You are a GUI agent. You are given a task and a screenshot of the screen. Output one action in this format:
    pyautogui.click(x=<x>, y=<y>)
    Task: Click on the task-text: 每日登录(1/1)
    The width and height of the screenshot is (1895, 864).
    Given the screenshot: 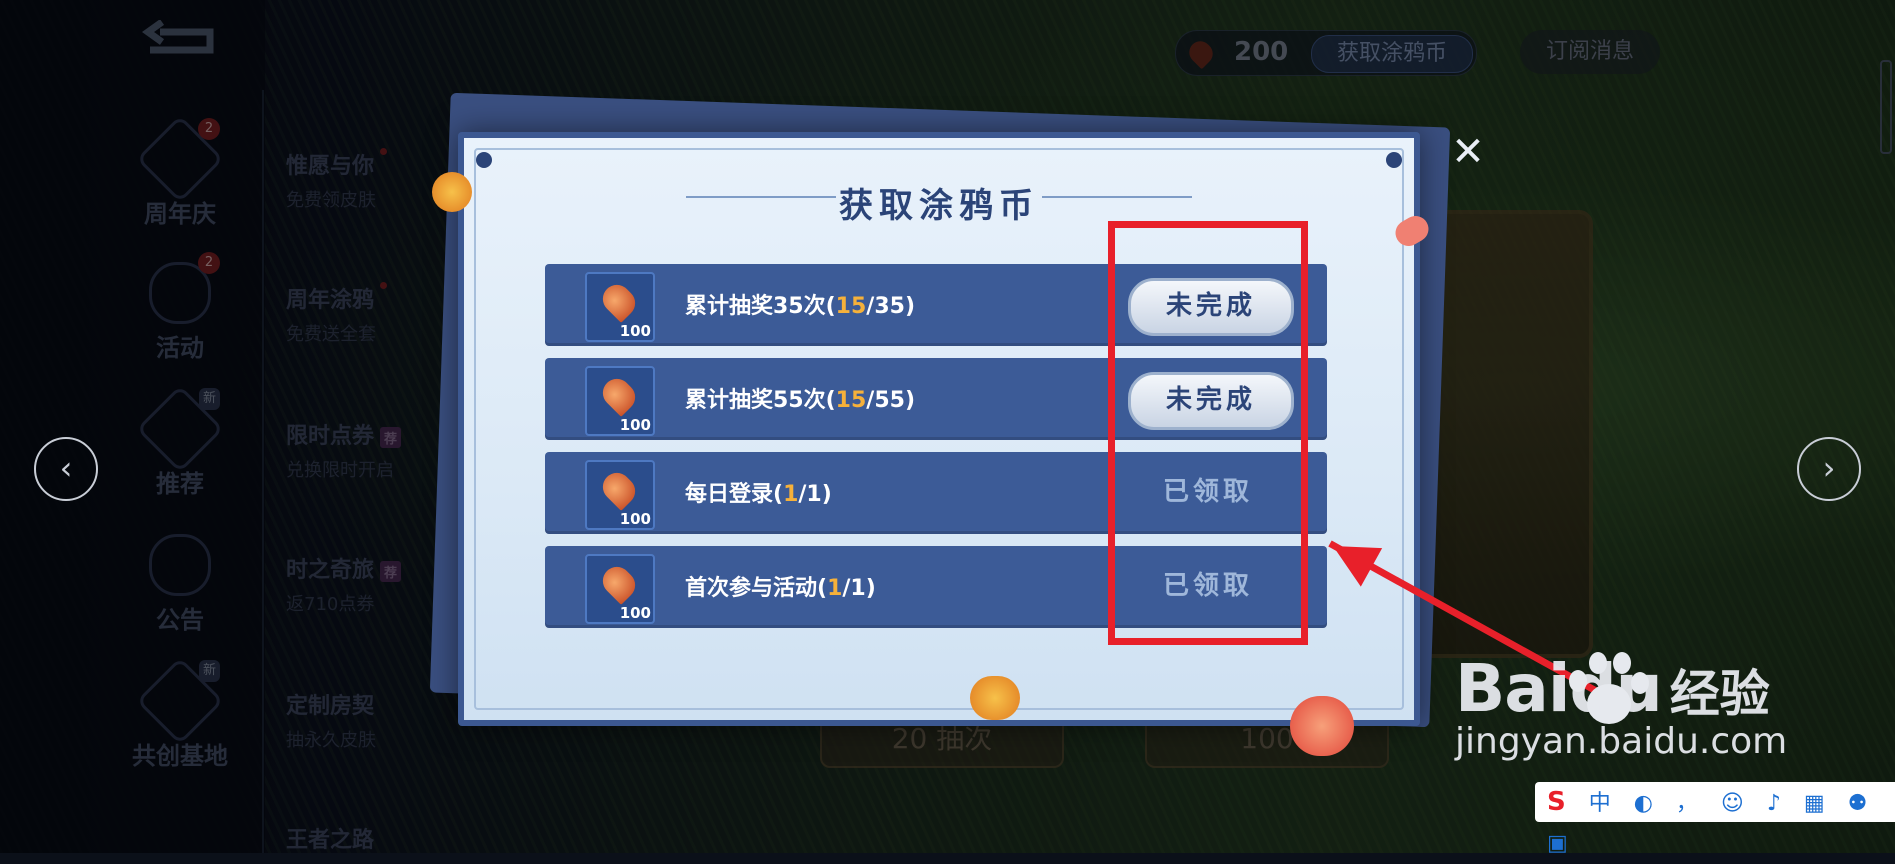 What is the action you would take?
    pyautogui.click(x=758, y=494)
    